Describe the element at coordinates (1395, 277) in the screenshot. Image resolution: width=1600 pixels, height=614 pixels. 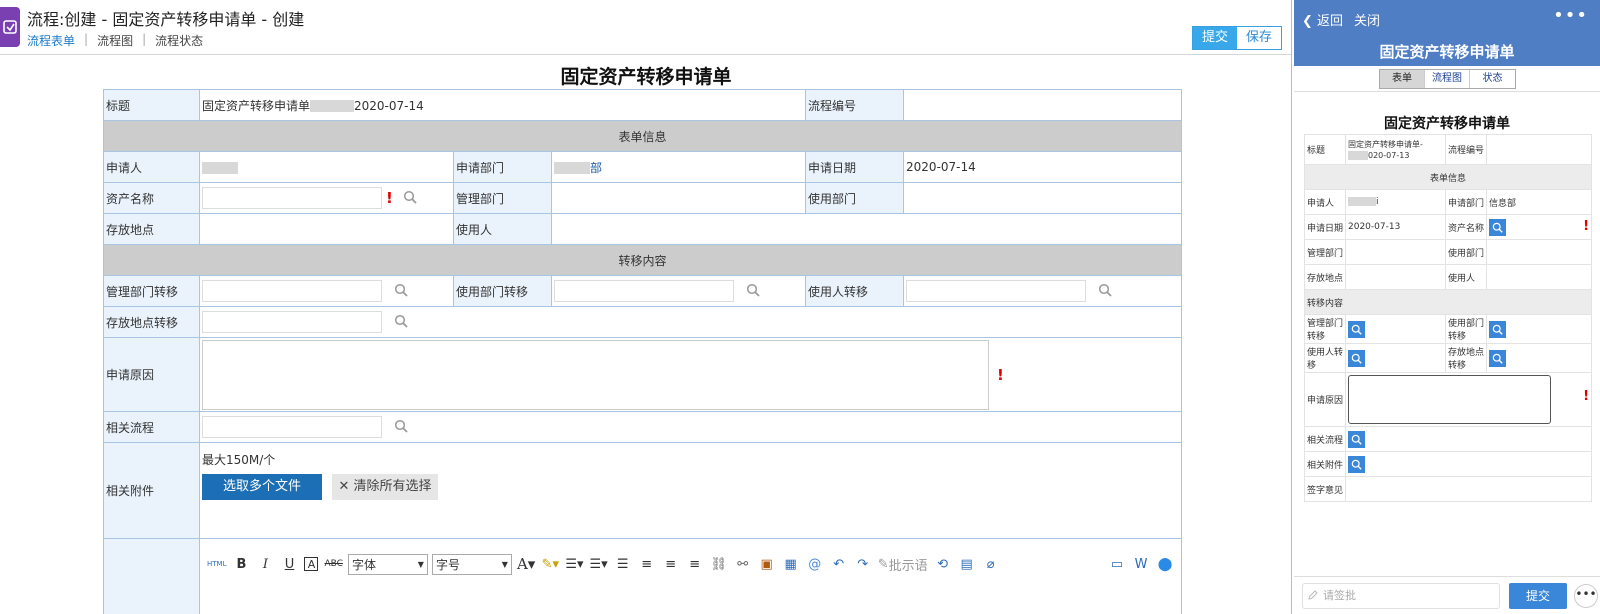
I see `m-location-value` at that location.